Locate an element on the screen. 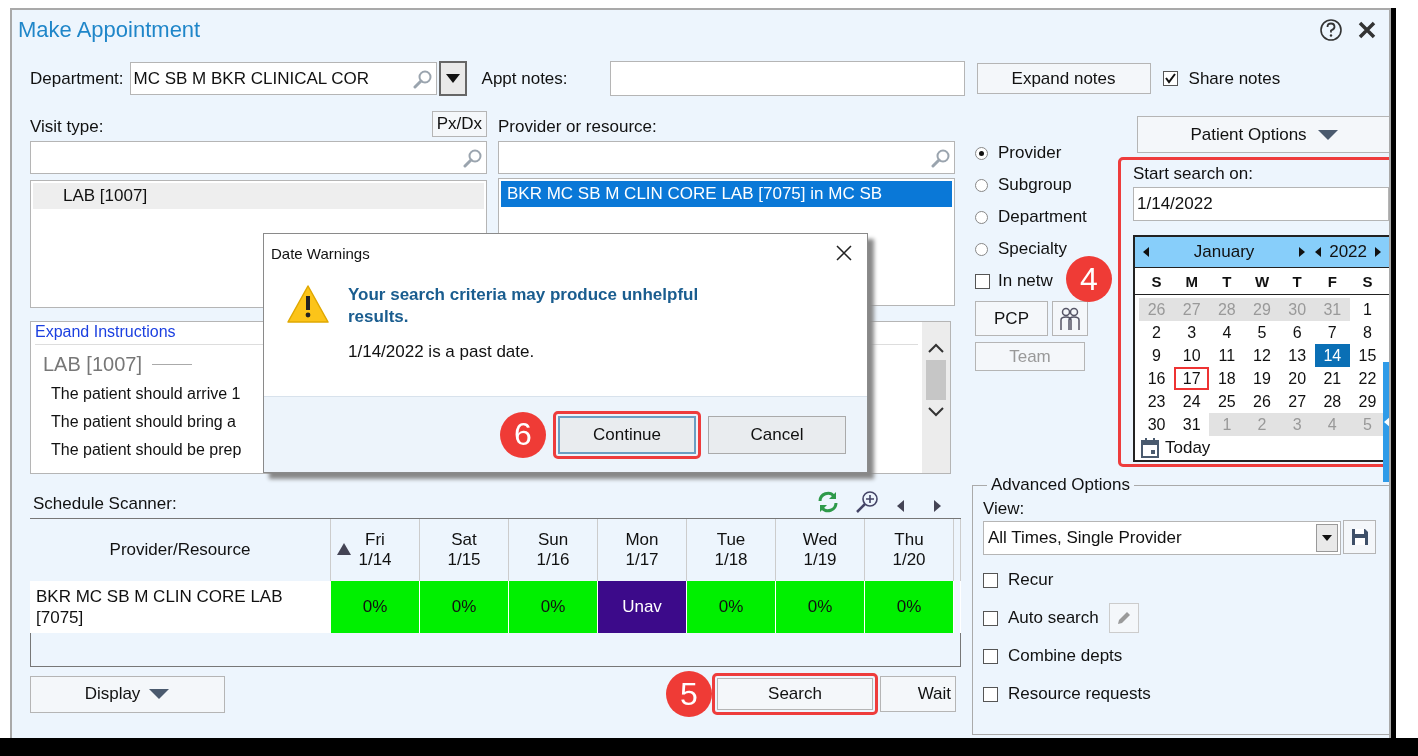  scroll-down-icon is located at coordinates (936, 412).